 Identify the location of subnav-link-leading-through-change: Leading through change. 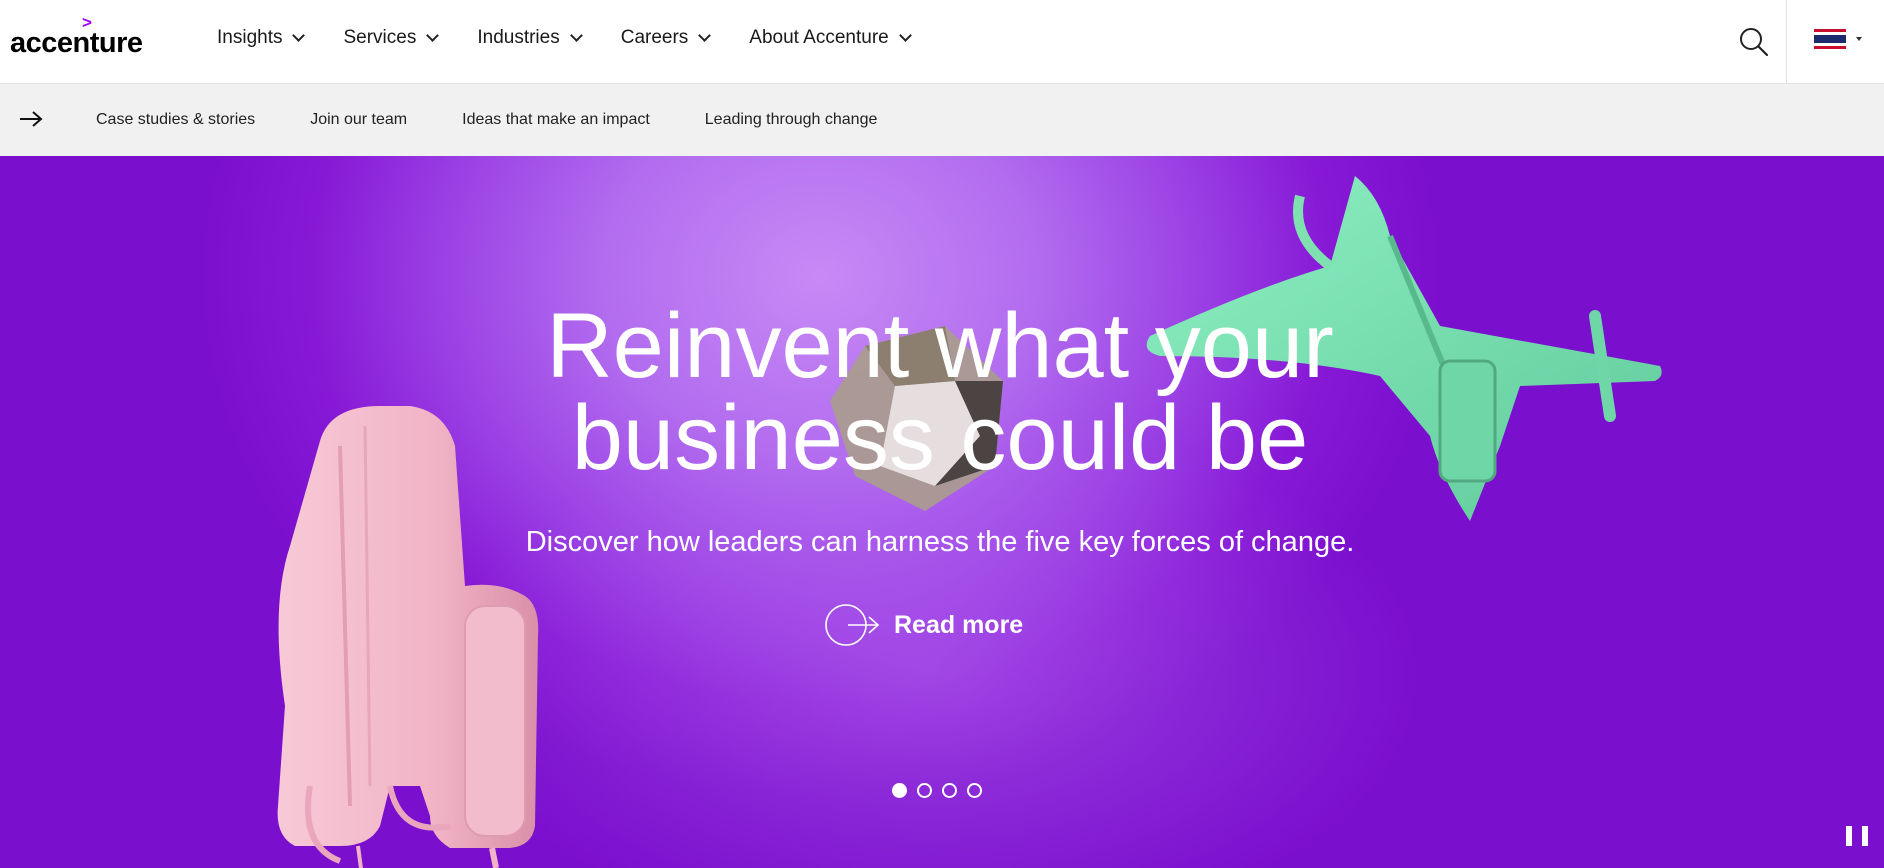
(791, 120).